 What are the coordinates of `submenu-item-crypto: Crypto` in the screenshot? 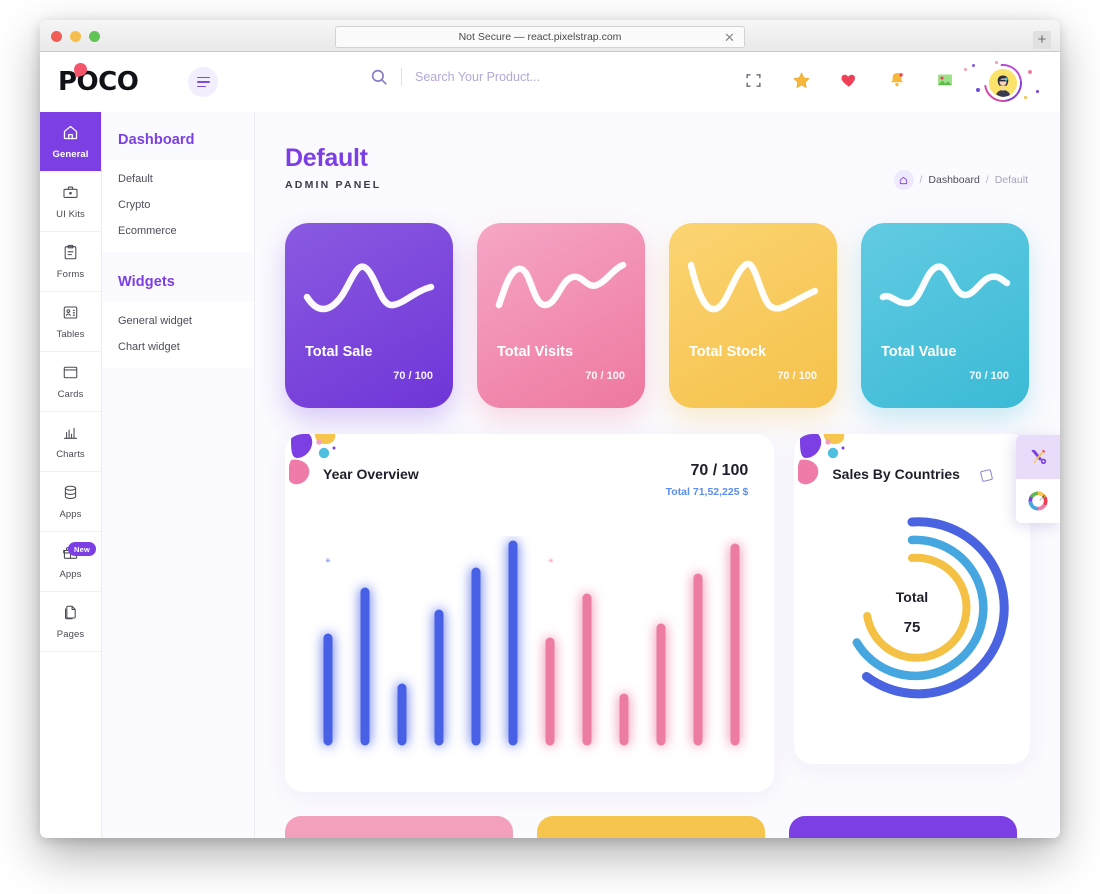 It's located at (178, 205).